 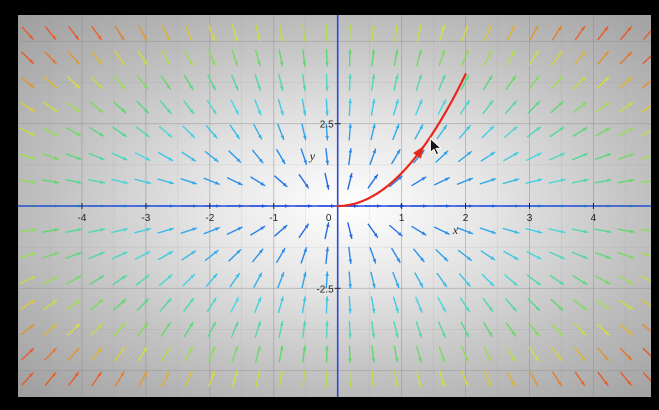 I want to click on y-axis-label: y, so click(x=312, y=156).